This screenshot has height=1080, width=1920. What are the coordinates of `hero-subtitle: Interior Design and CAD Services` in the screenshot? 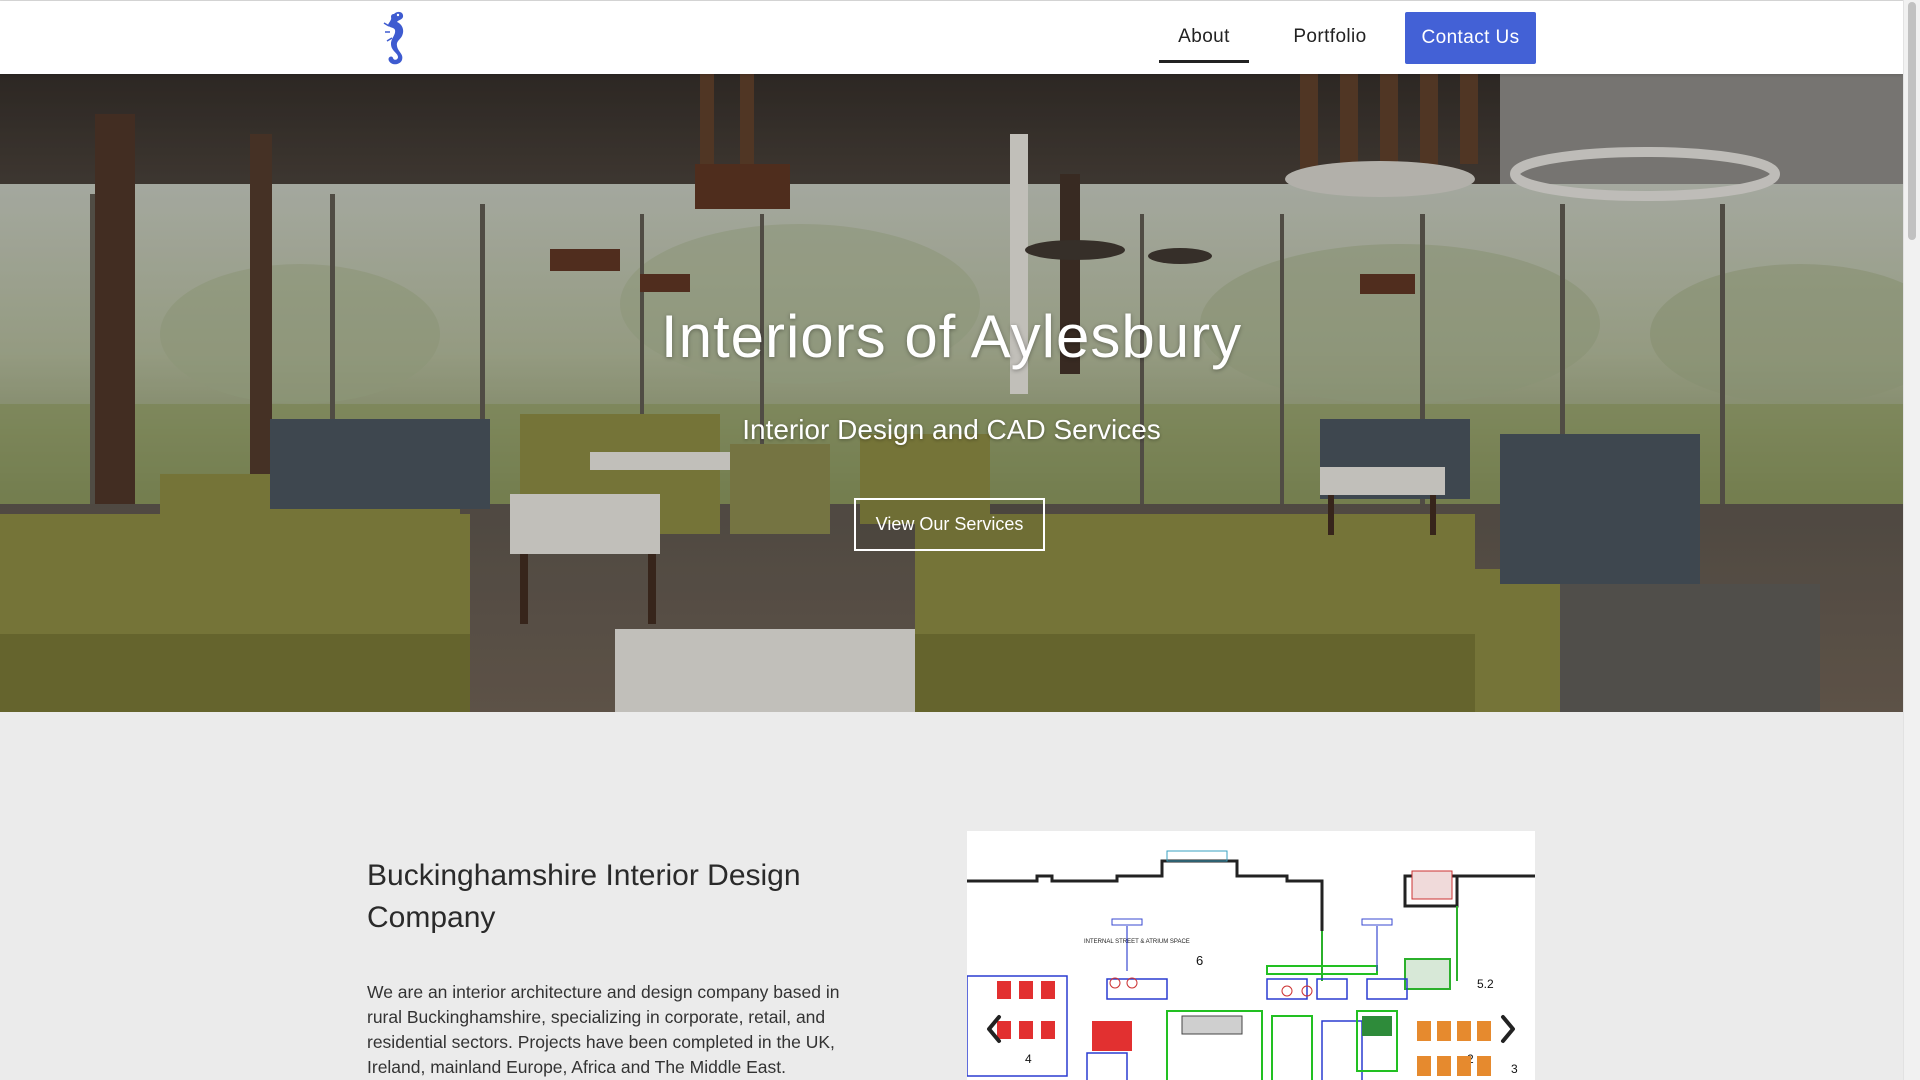 It's located at (951, 429).